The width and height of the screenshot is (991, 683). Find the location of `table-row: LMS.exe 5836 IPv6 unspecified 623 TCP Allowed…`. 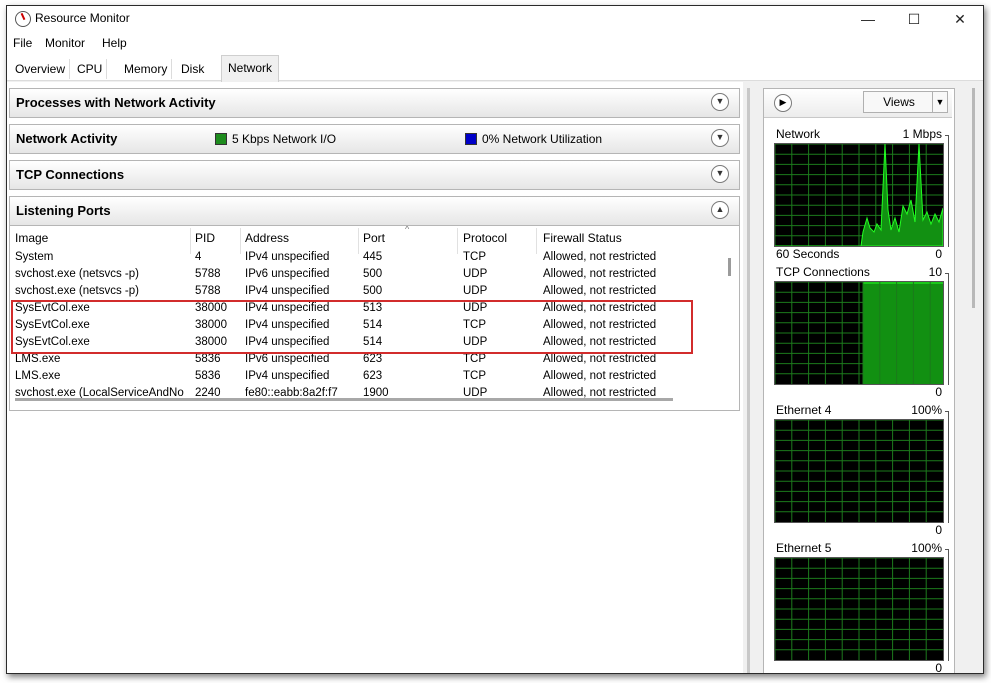

table-row: LMS.exe 5836 IPv6 unspecified 623 TCP Allowed… is located at coordinates (366, 360).